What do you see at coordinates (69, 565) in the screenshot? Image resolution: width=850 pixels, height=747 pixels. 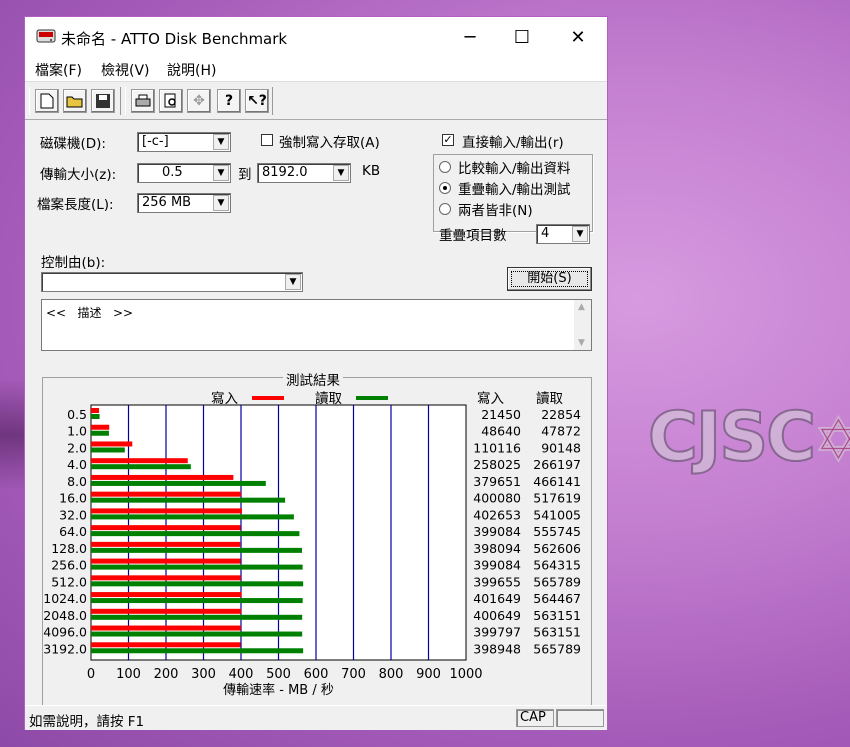 I see `y-tick-label: 256.0` at bounding box center [69, 565].